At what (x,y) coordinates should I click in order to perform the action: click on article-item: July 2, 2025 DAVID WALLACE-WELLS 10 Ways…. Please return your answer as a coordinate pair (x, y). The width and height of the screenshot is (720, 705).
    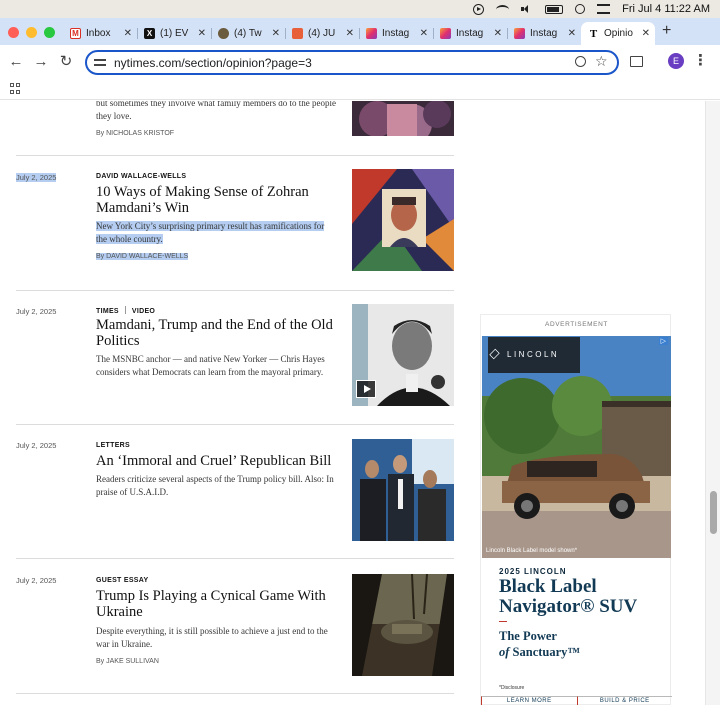
    Looking at the image, I should click on (235, 225).